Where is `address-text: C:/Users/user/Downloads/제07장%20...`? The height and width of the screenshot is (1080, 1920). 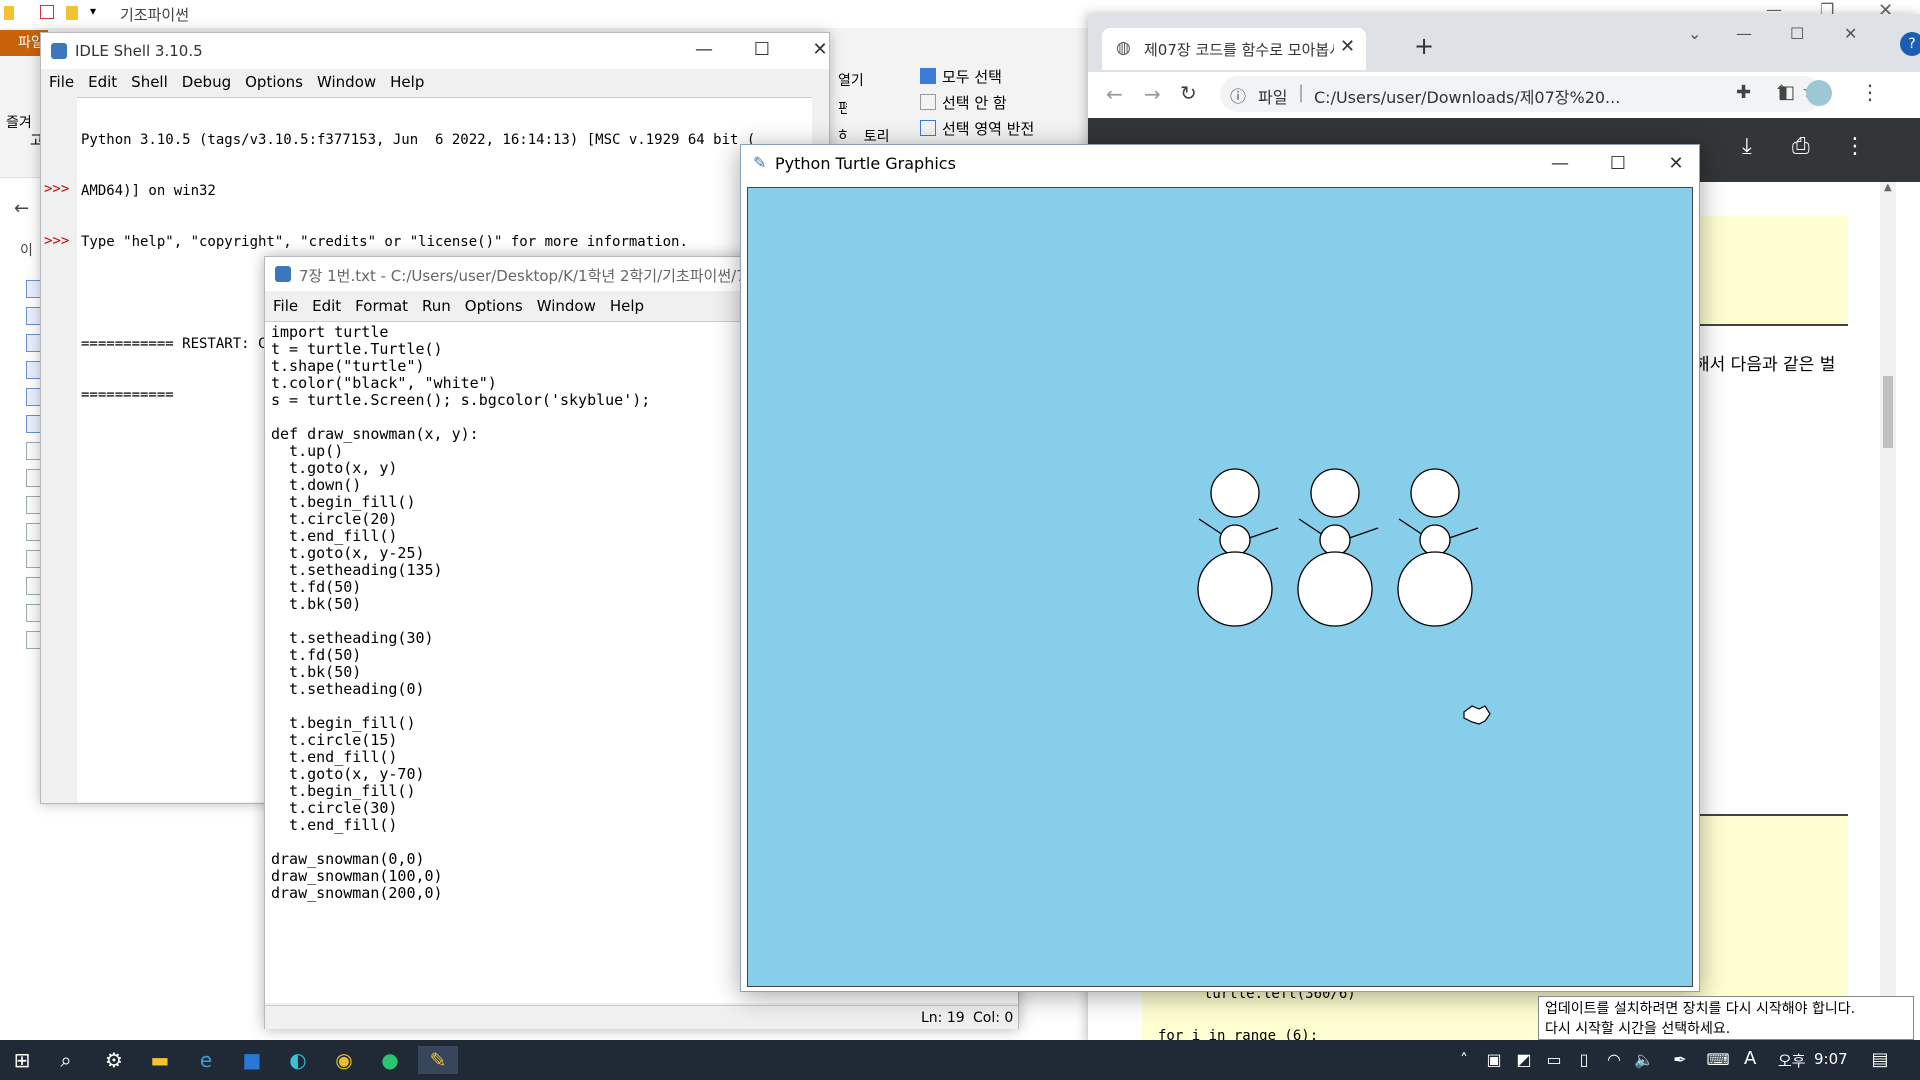
address-text: C:/Users/user/Downloads/제07장%20... is located at coordinates (1467, 97).